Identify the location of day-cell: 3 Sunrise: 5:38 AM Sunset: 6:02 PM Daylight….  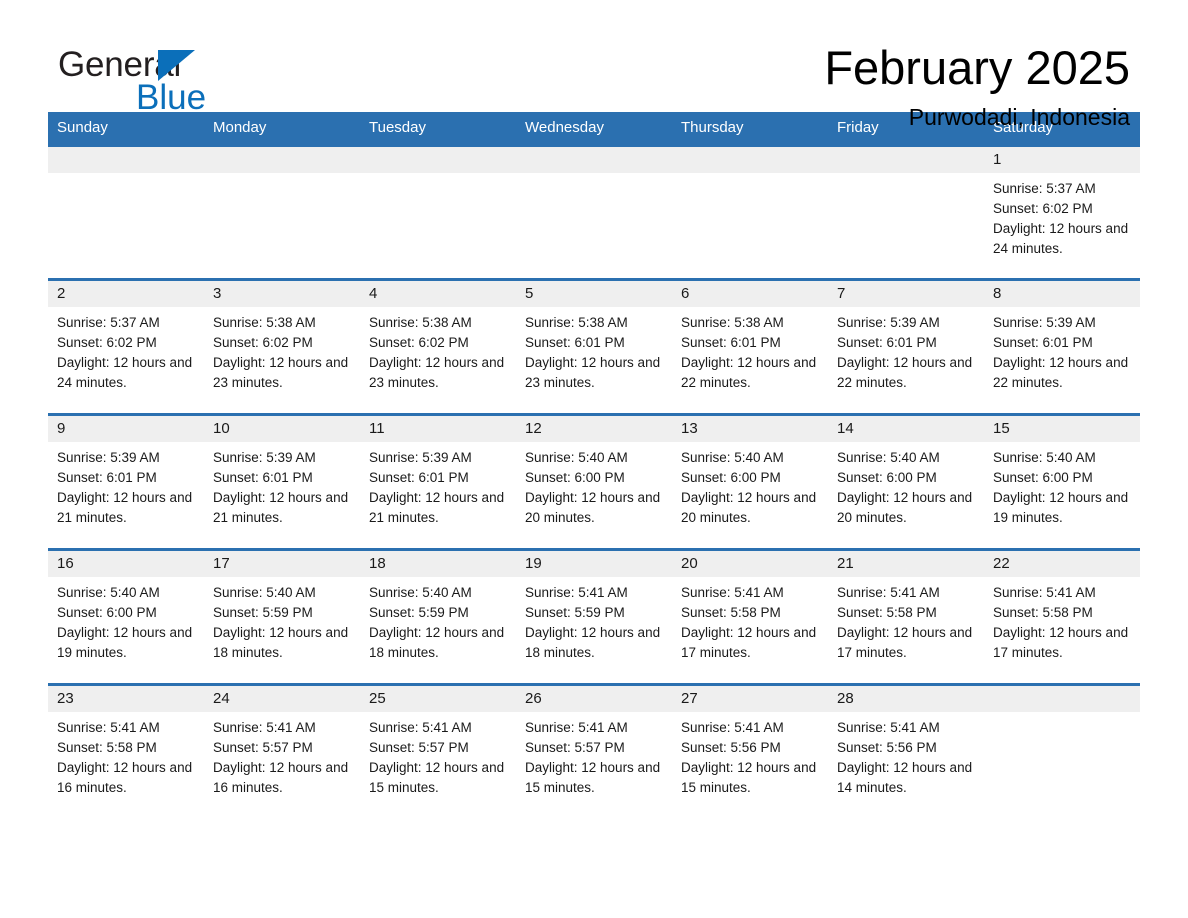
(282, 346).